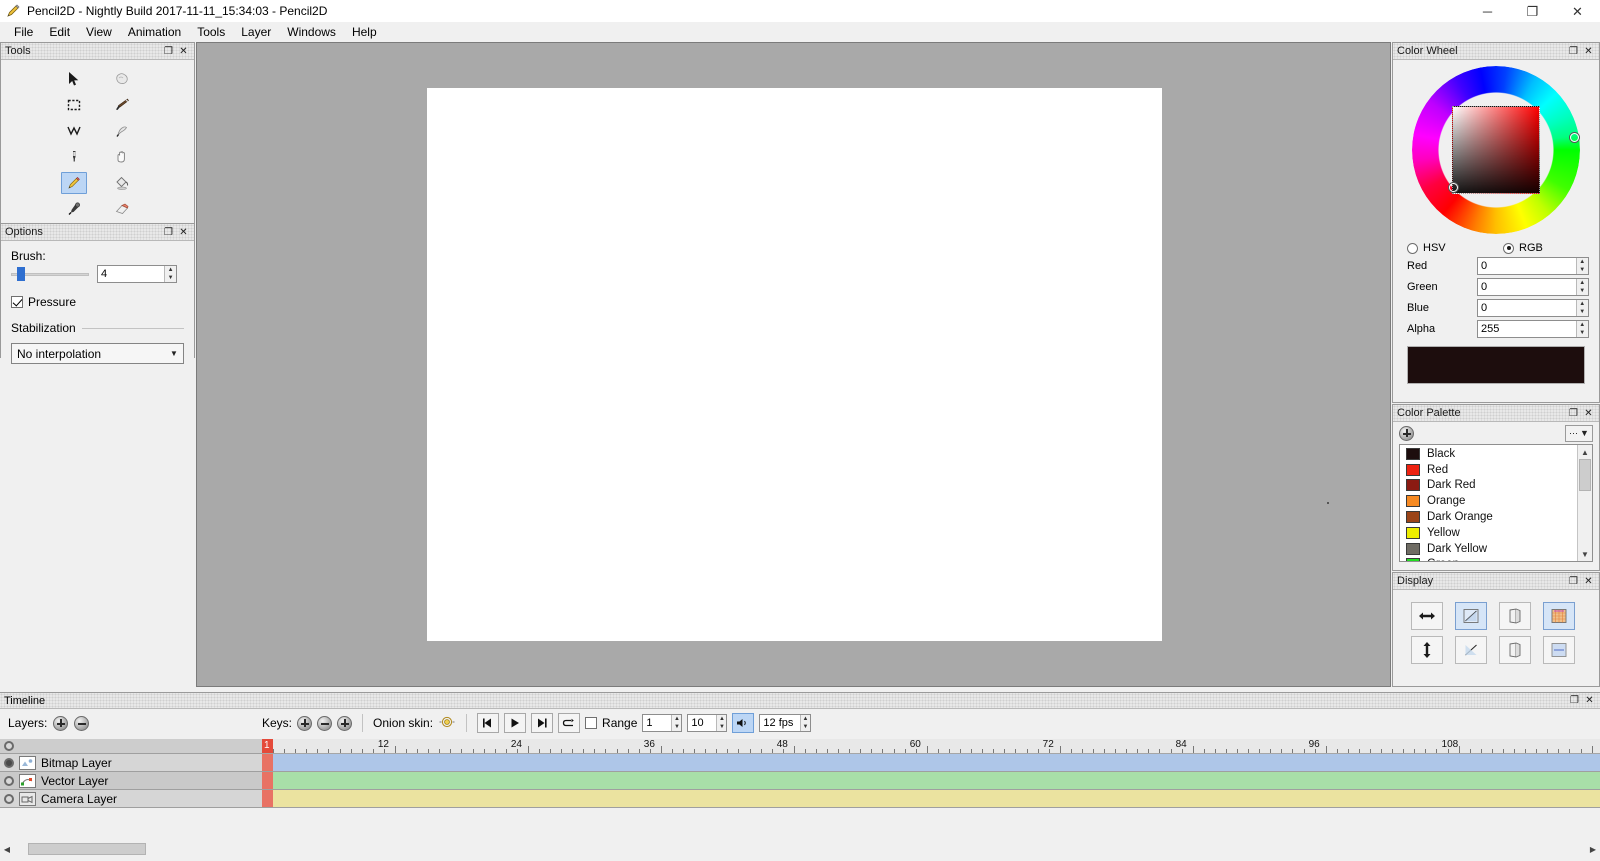  Describe the element at coordinates (1453, 187) in the screenshot. I see `hue-cursor` at that location.